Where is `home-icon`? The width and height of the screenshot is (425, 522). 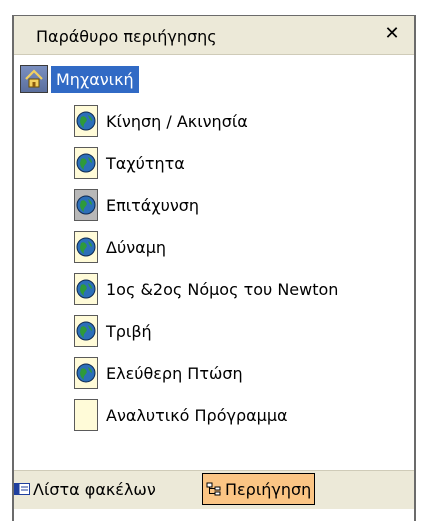
home-icon is located at coordinates (34, 79).